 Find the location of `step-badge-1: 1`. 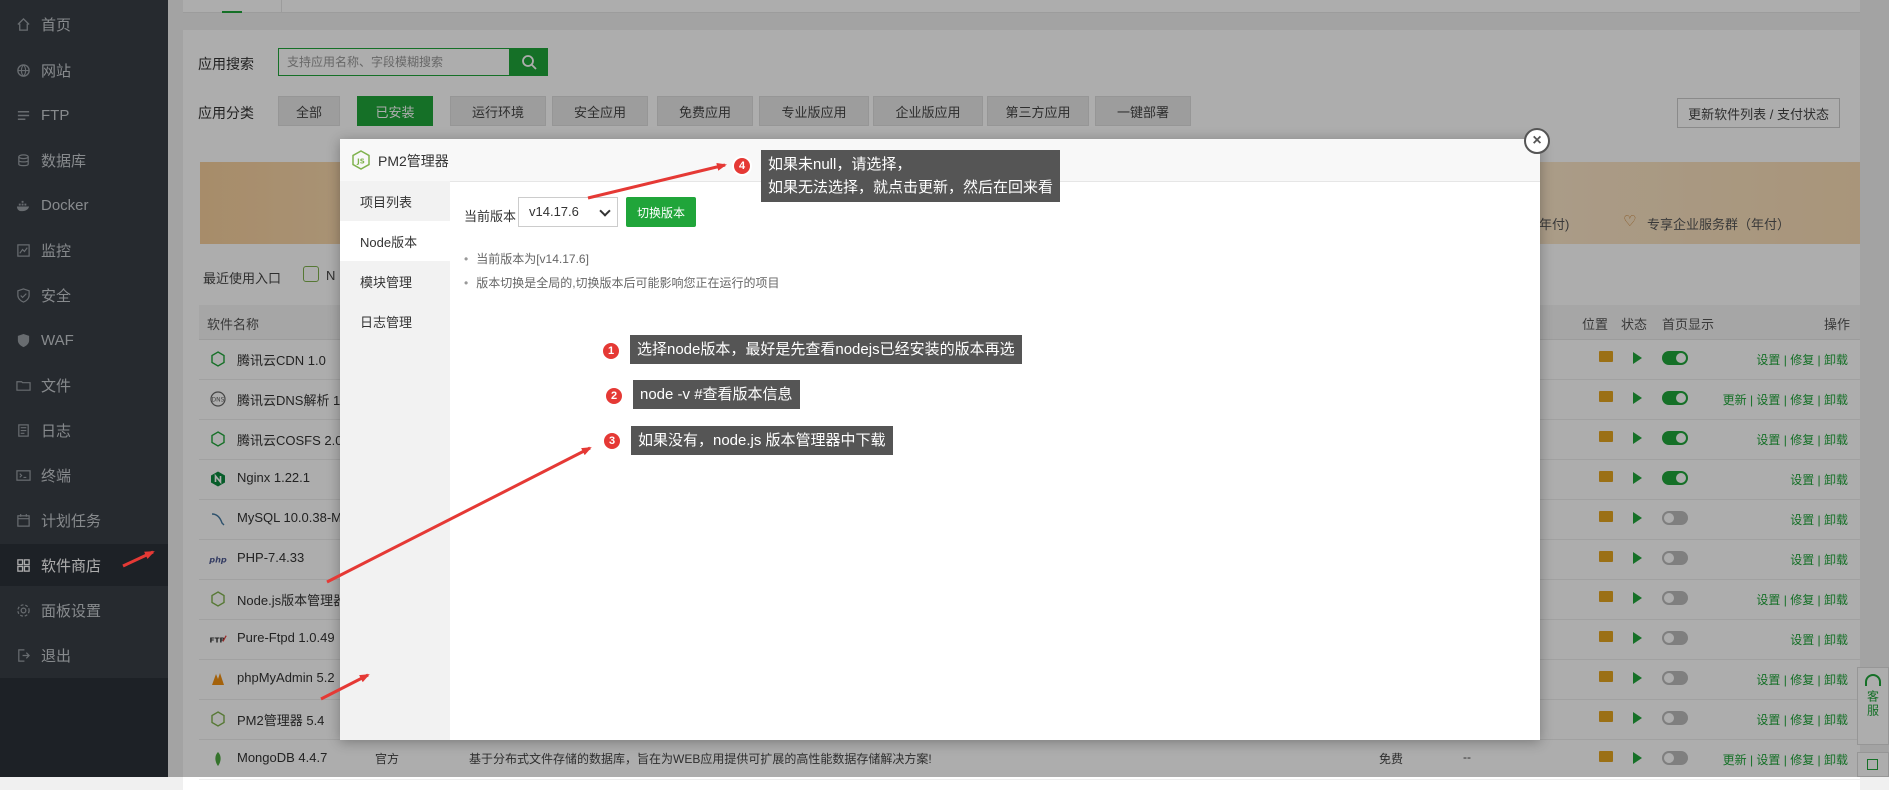

step-badge-1: 1 is located at coordinates (611, 351).